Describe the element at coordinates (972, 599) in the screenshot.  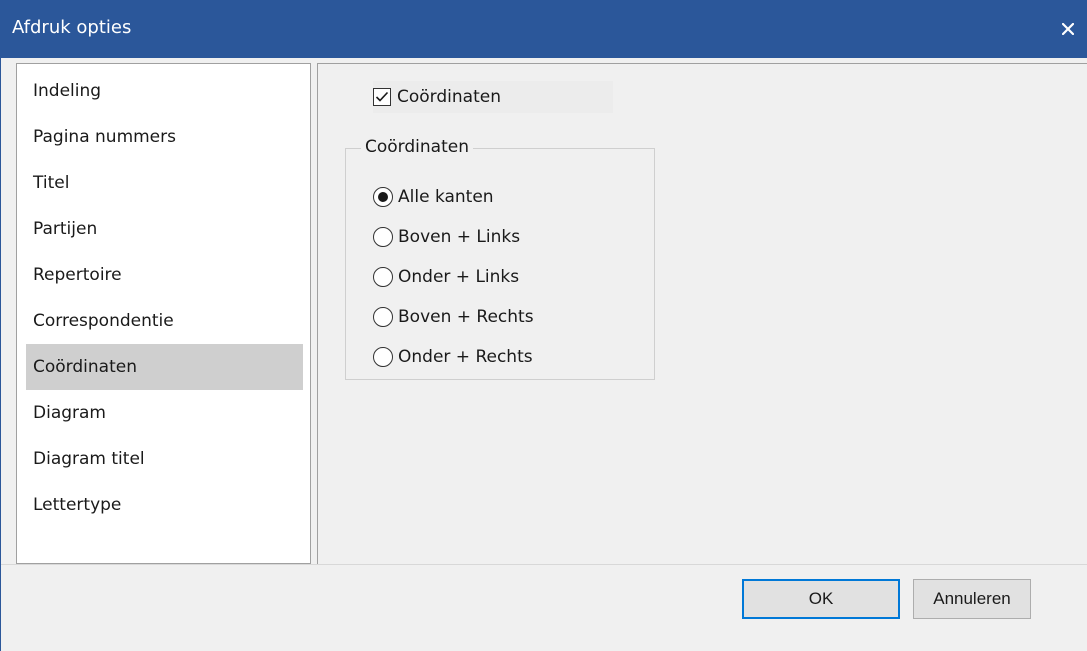
I see `cancel-button: Annuleren` at that location.